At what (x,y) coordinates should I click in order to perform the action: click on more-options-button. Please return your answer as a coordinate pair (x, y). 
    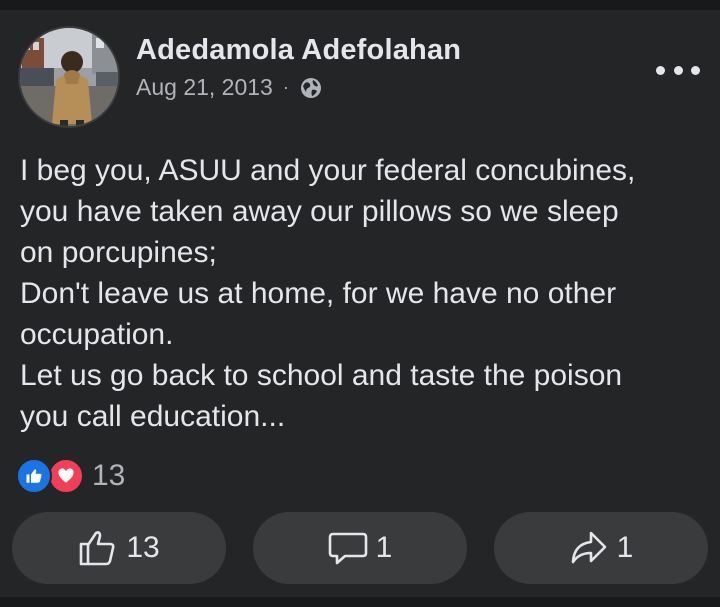
    Looking at the image, I should click on (678, 70).